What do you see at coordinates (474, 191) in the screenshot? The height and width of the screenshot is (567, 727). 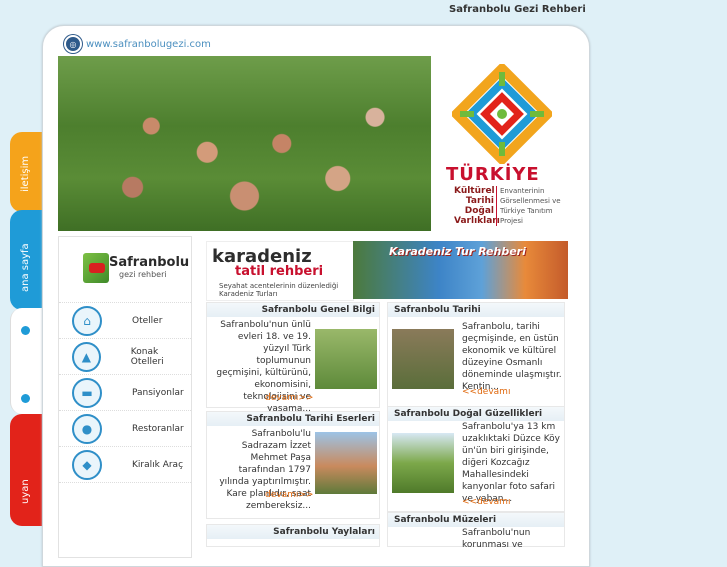 I see `turkiye-left-line: Kültürel` at bounding box center [474, 191].